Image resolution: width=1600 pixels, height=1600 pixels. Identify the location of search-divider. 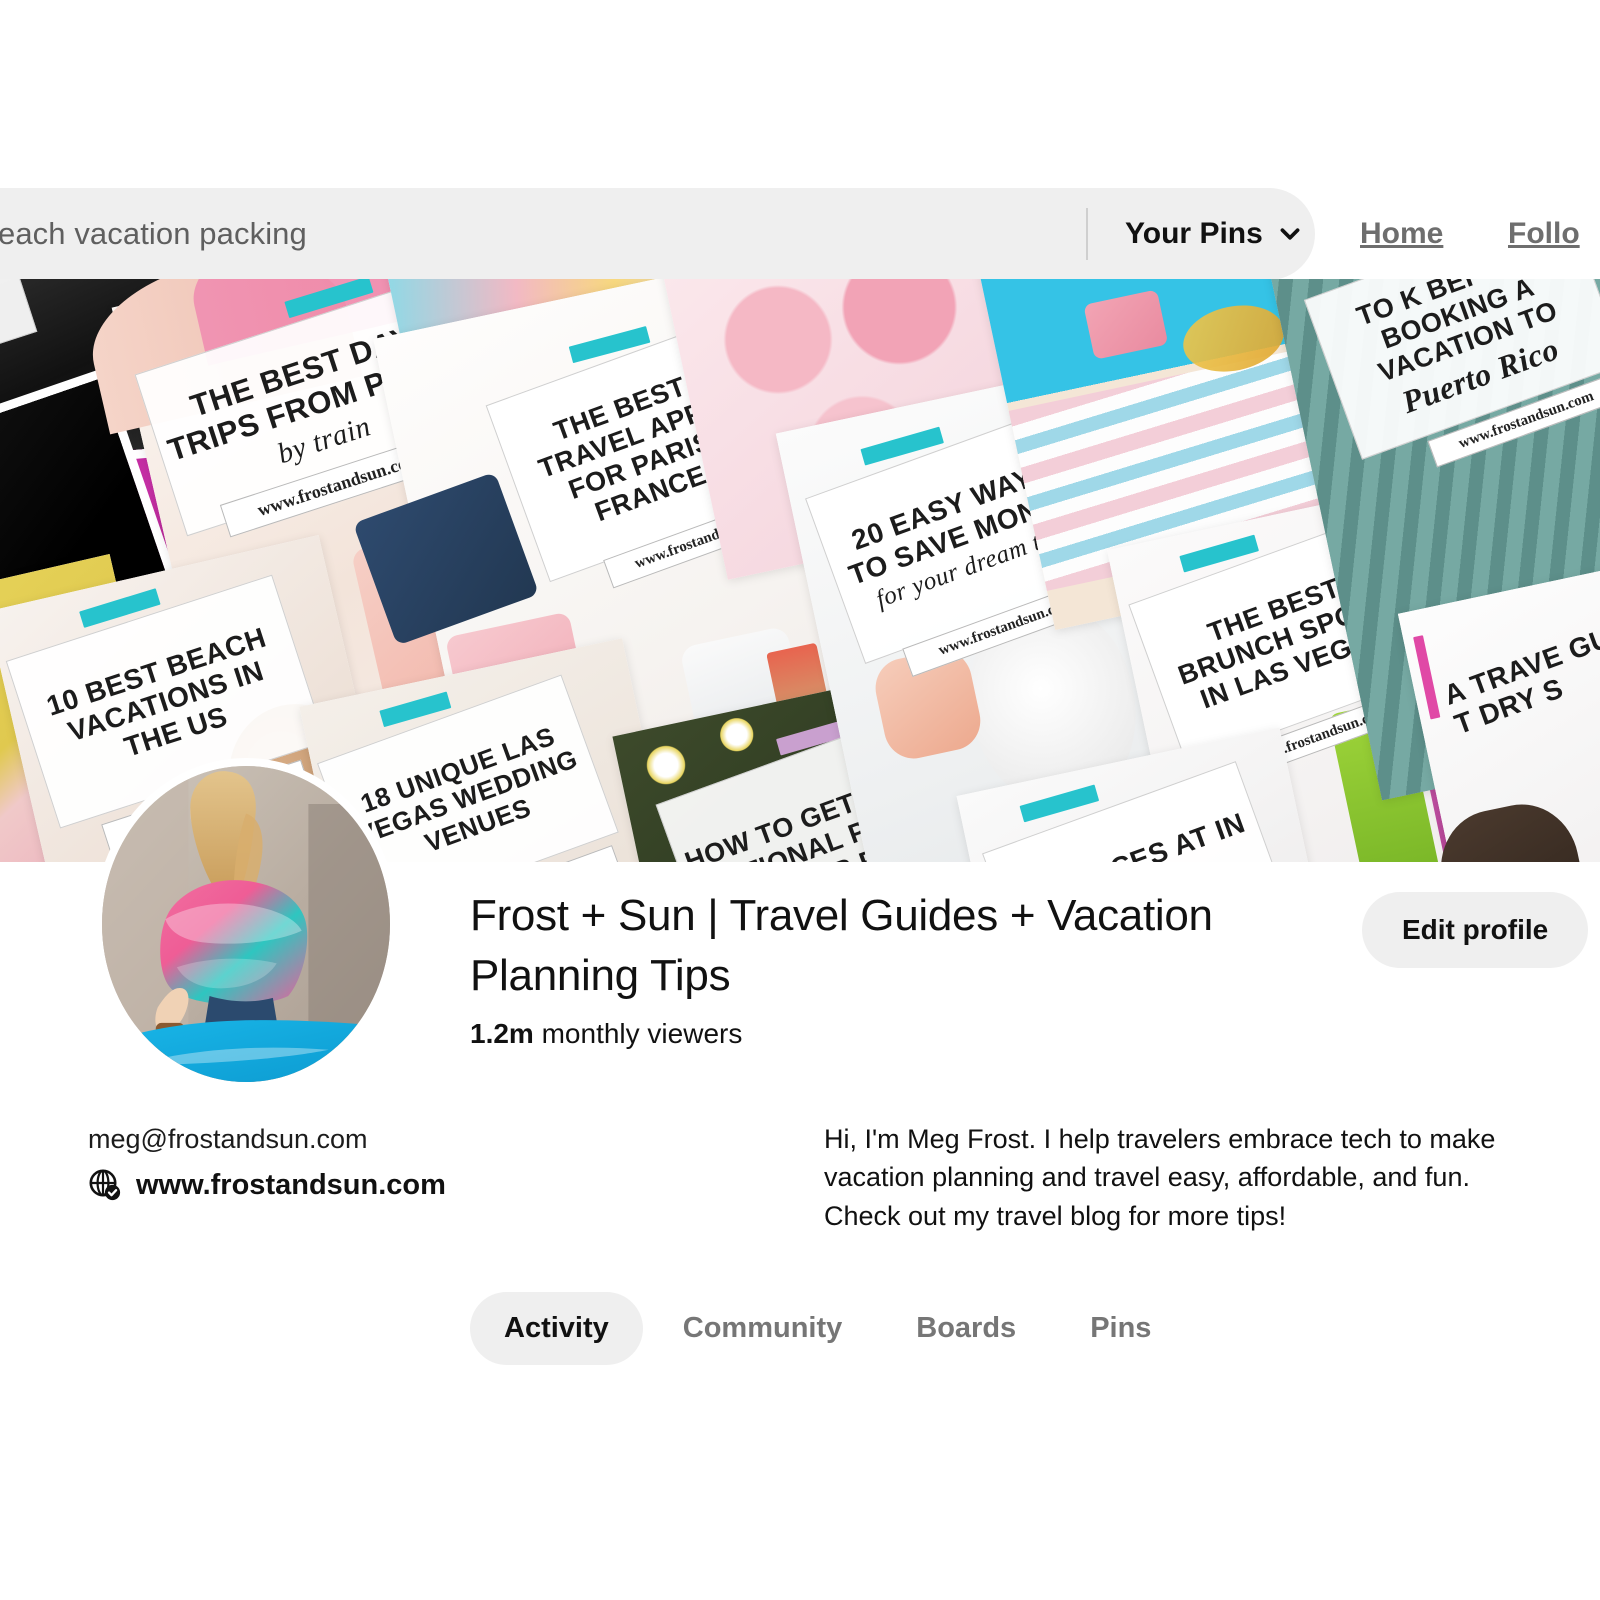
(1087, 234).